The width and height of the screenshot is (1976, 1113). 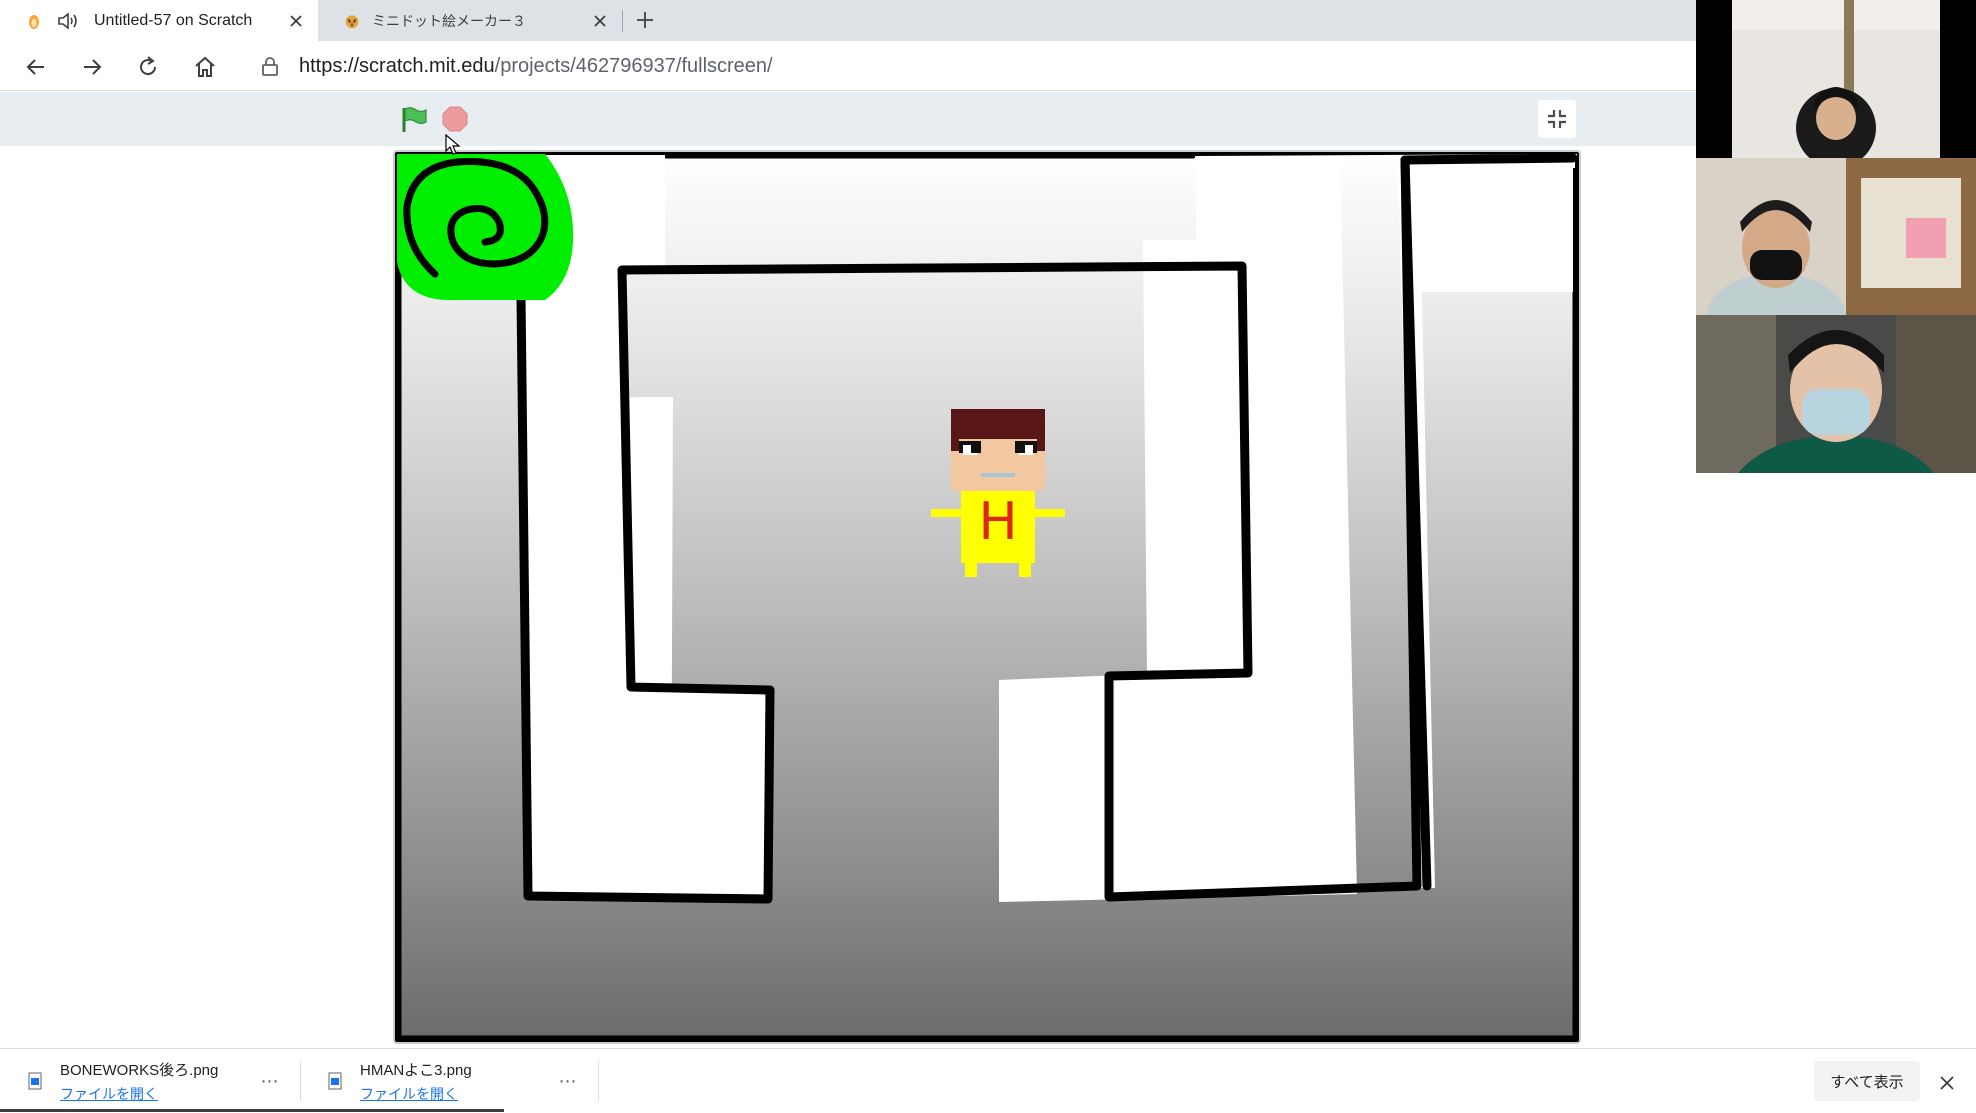 I want to click on home-icon, so click(x=205, y=67).